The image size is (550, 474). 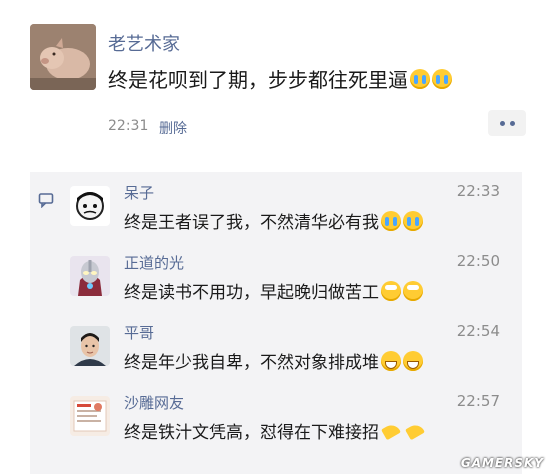 What do you see at coordinates (251, 293) in the screenshot?
I see `comment-text-content: 终是读书不用功，早起晚归做苦工` at bounding box center [251, 293].